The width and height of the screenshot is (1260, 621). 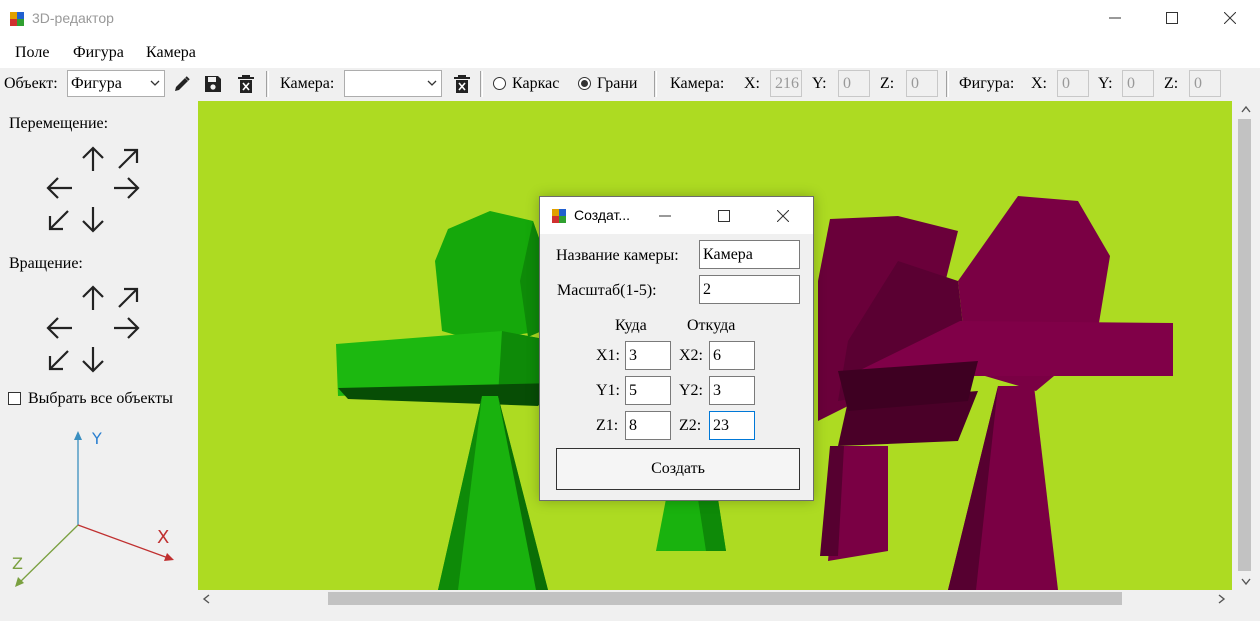 I want to click on z2-field: 23, so click(x=732, y=425).